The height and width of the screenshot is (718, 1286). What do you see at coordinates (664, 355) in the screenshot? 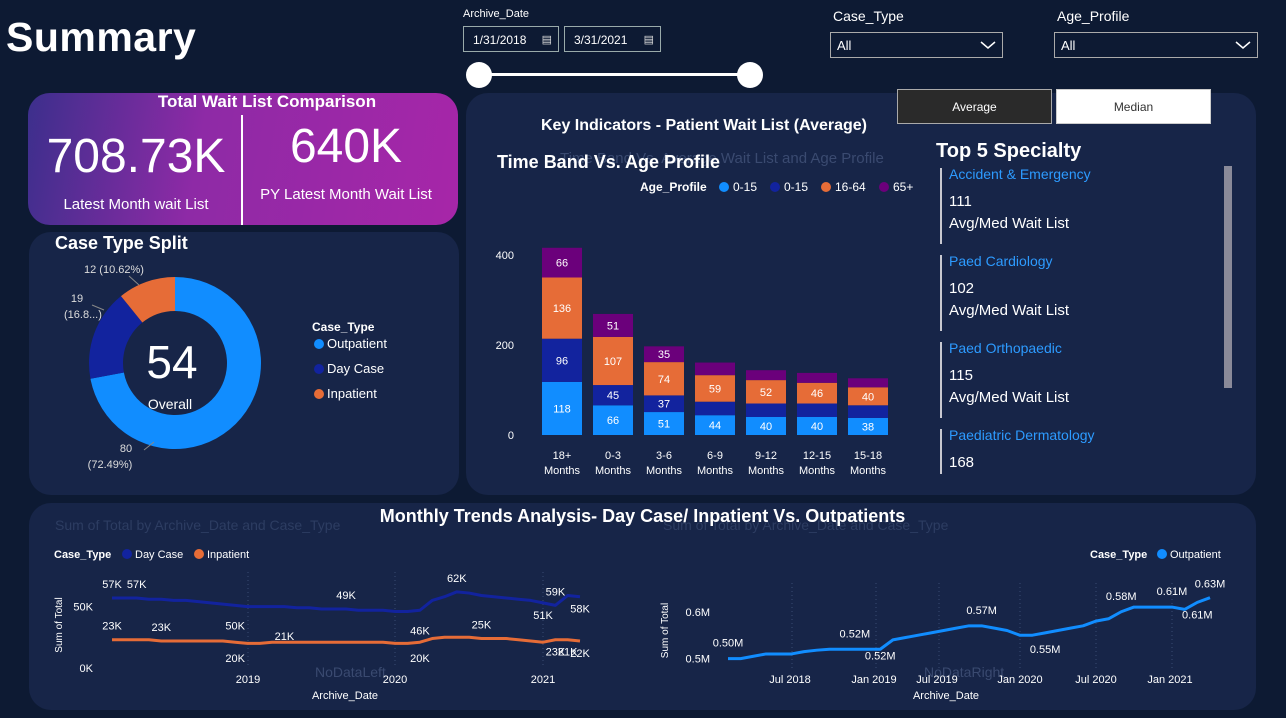
I see `bar-data-label: 35` at bounding box center [664, 355].